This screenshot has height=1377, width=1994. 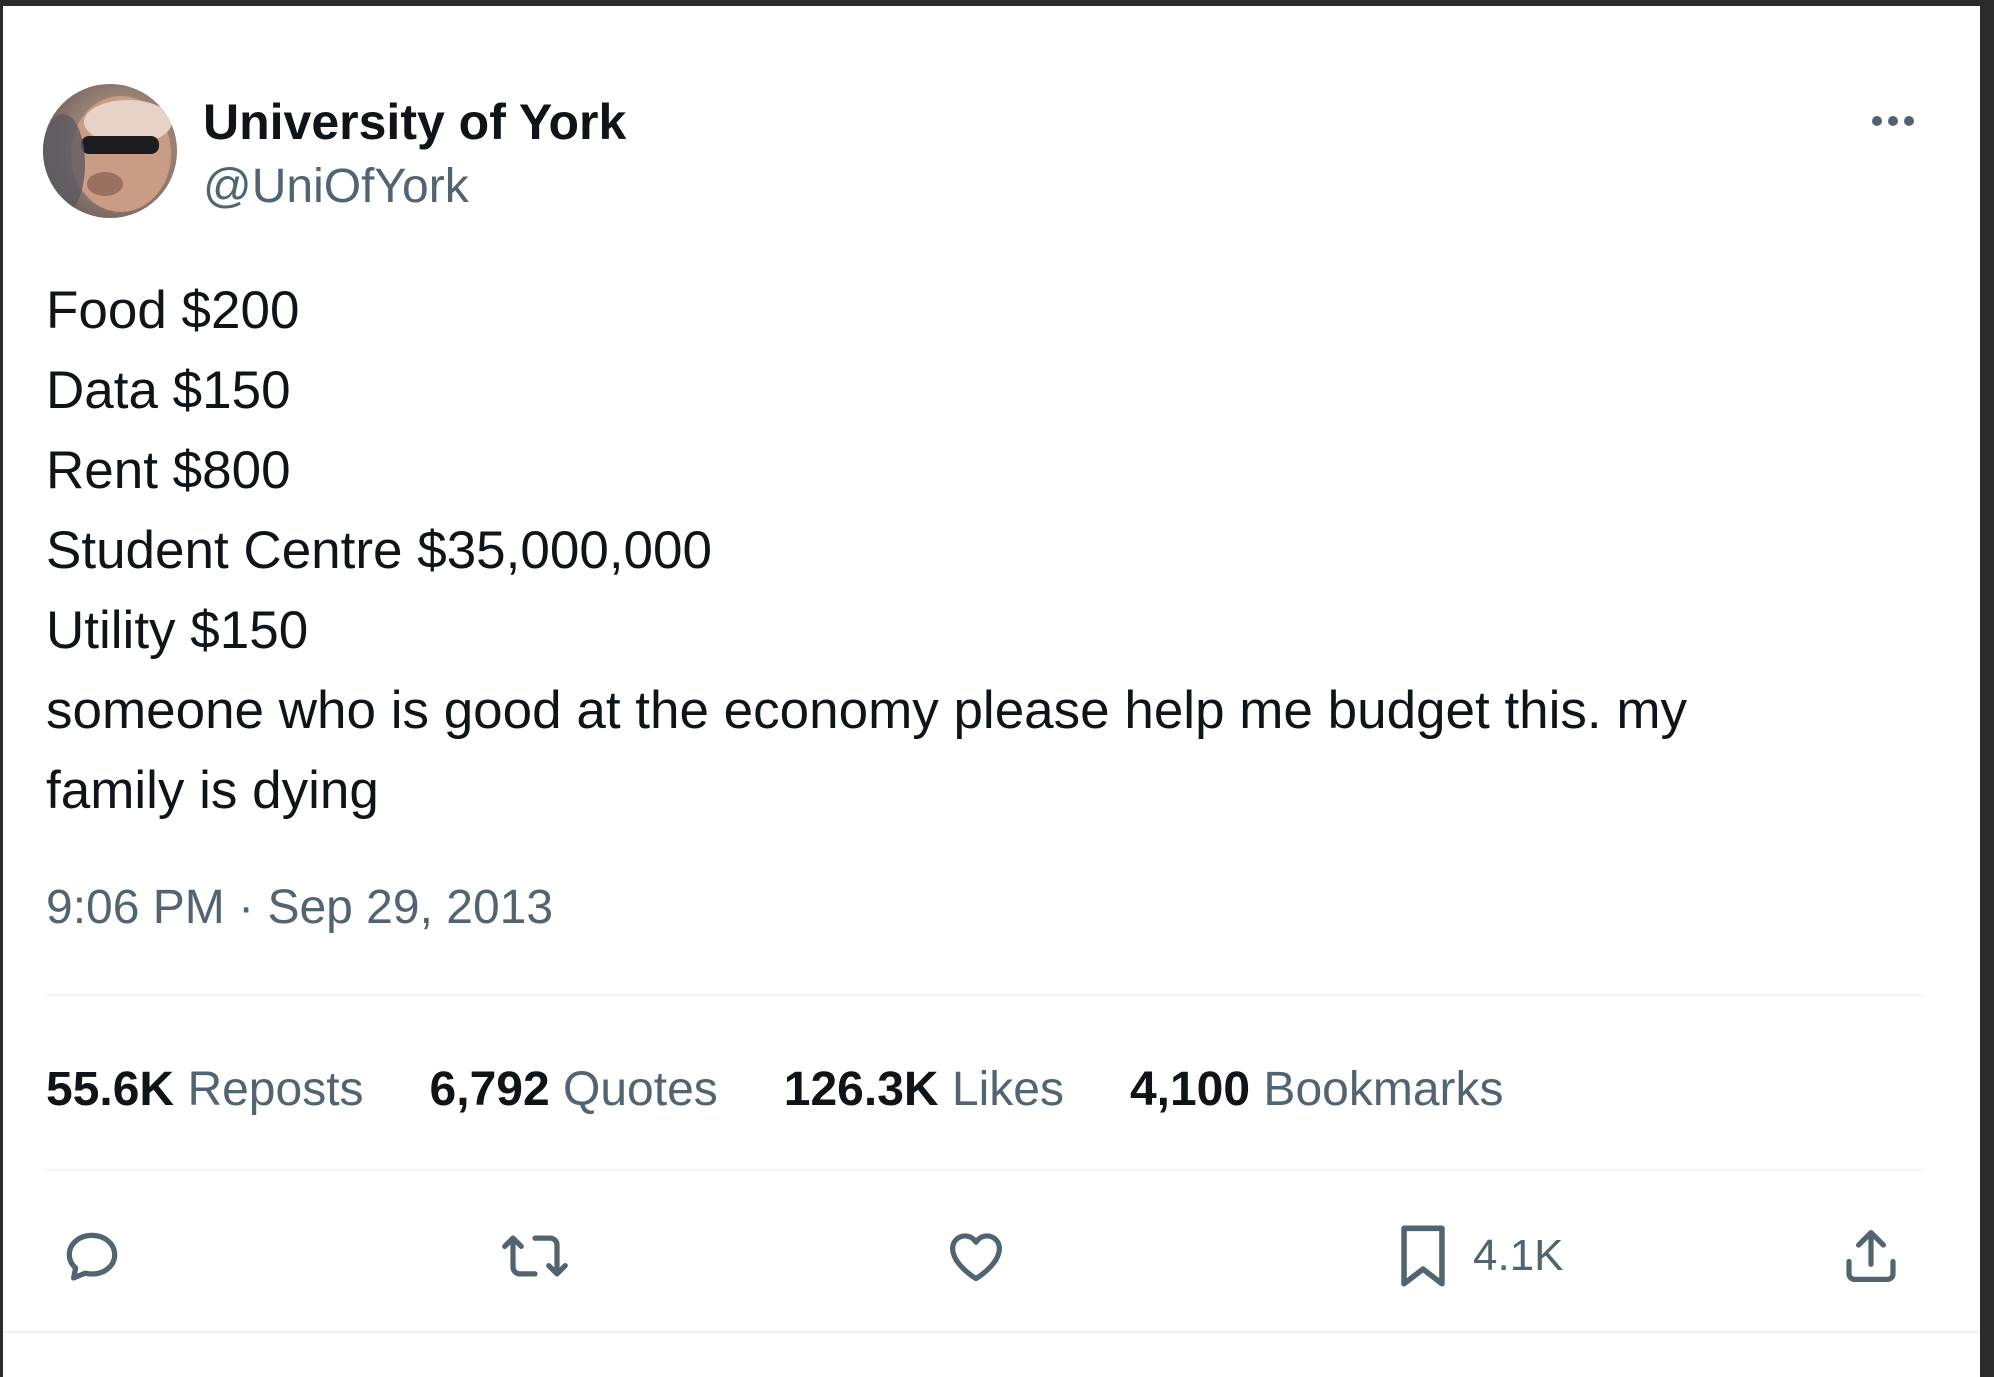 I want to click on avatar-photo, so click(x=110, y=151).